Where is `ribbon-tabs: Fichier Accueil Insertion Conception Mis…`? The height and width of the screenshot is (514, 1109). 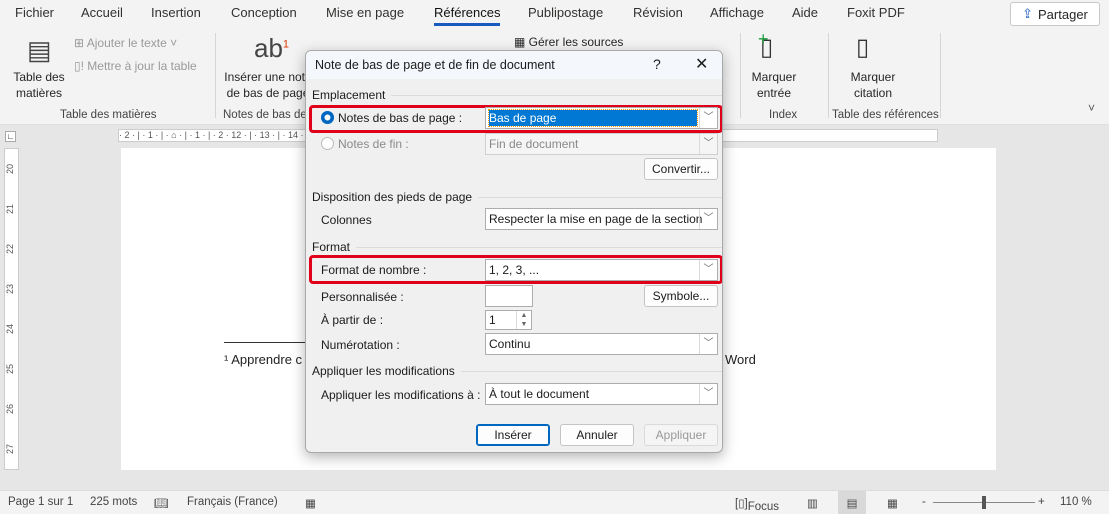
ribbon-tabs: Fichier Accueil Insertion Conception Mis… is located at coordinates (554, 13).